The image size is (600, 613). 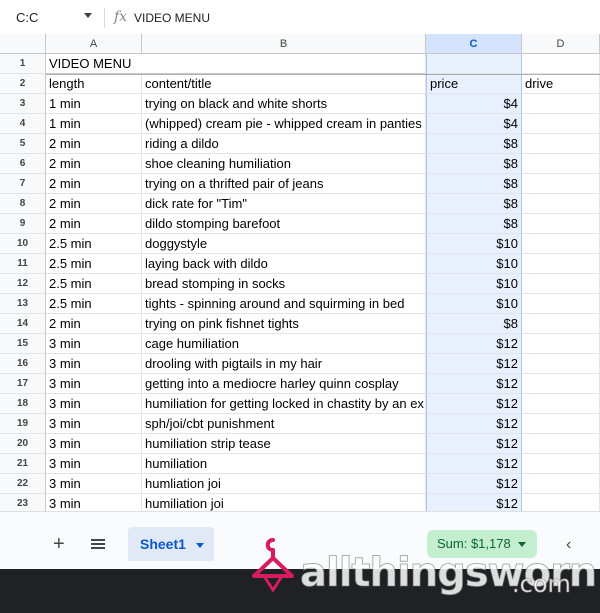 I want to click on all-sheets-menu-icon, so click(x=98, y=544).